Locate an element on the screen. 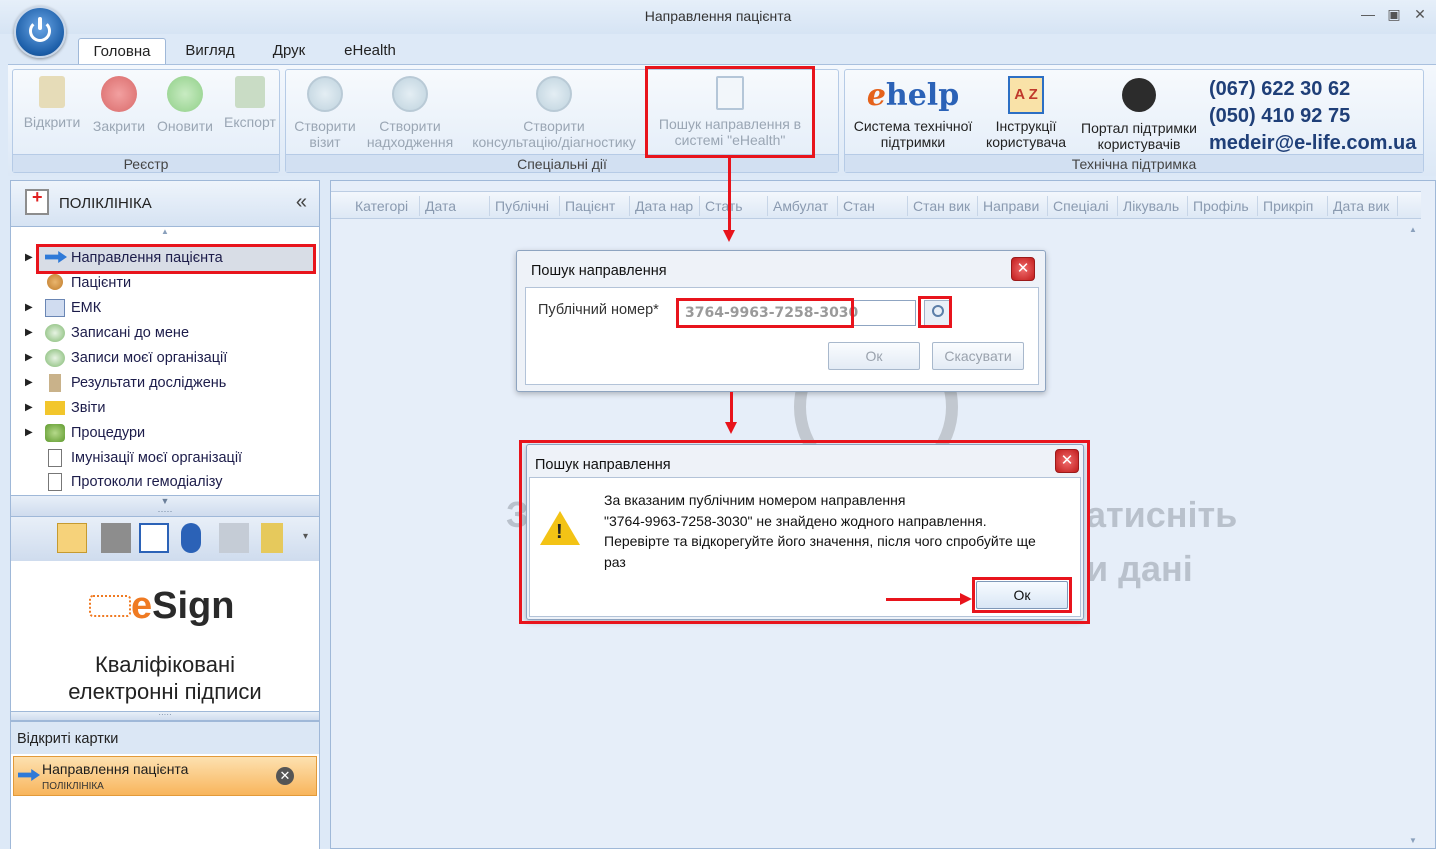  watermark-text-3: и дані is located at coordinates (1139, 568).